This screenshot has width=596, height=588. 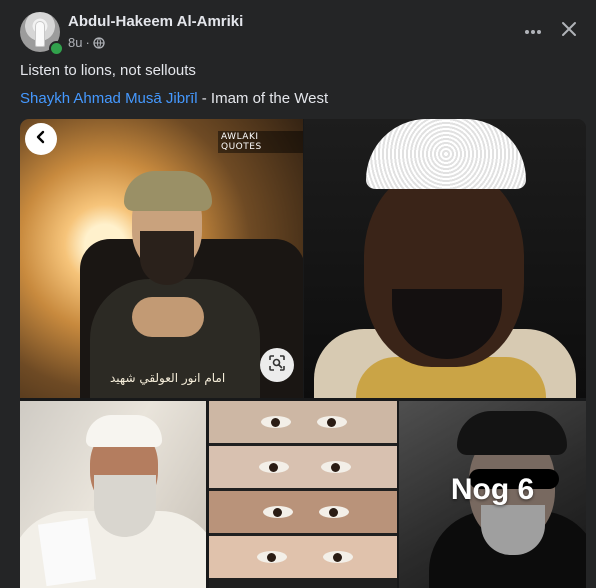 I want to click on more-photos-count: Nog 6, so click(x=492, y=489).